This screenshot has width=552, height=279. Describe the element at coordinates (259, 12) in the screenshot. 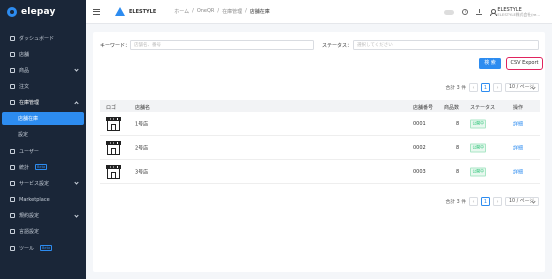

I see `breadcrumb-current: 店舗在庫` at that location.